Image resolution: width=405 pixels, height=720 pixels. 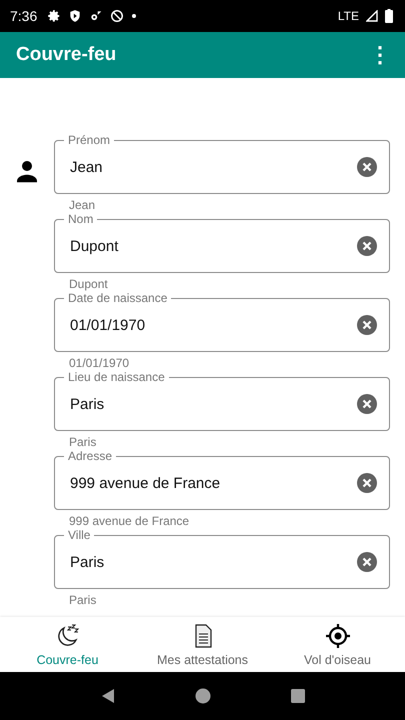 I want to click on text-field: Nom Dupont, so click(x=222, y=242).